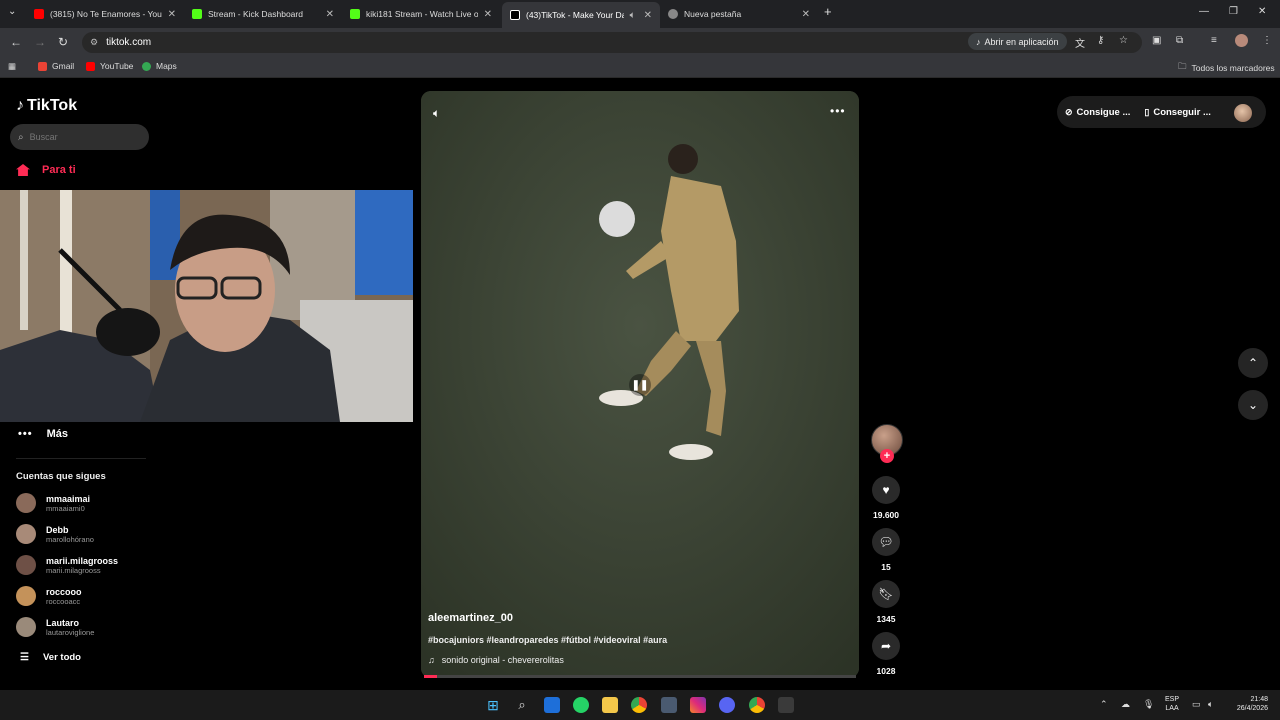 This screenshot has height=720, width=1280. I want to click on tab-search-icon: ⌄, so click(12, 11).